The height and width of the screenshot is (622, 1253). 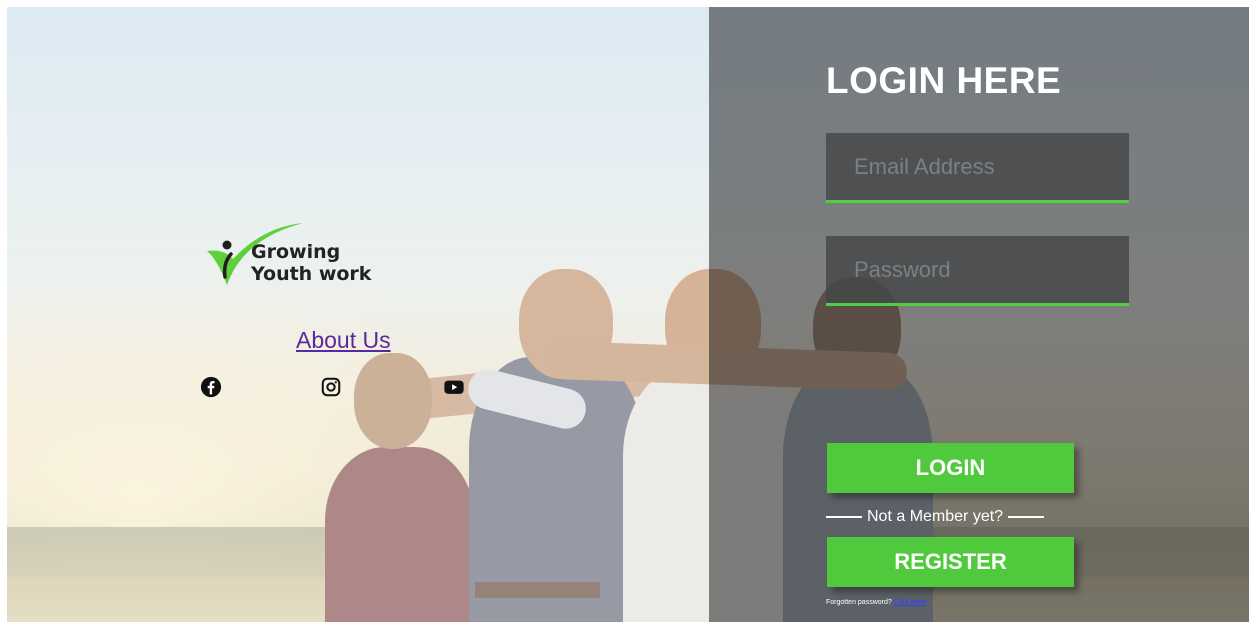 What do you see at coordinates (859, 602) in the screenshot?
I see `forgot-password-text: Forgotten password?` at bounding box center [859, 602].